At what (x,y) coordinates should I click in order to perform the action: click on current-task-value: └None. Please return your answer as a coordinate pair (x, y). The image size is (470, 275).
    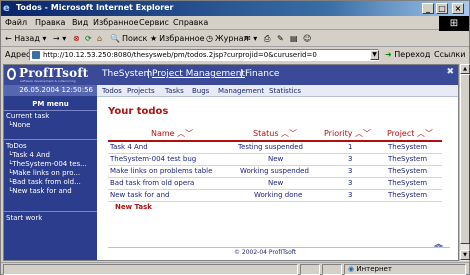
    Looking at the image, I should click on (19, 125).